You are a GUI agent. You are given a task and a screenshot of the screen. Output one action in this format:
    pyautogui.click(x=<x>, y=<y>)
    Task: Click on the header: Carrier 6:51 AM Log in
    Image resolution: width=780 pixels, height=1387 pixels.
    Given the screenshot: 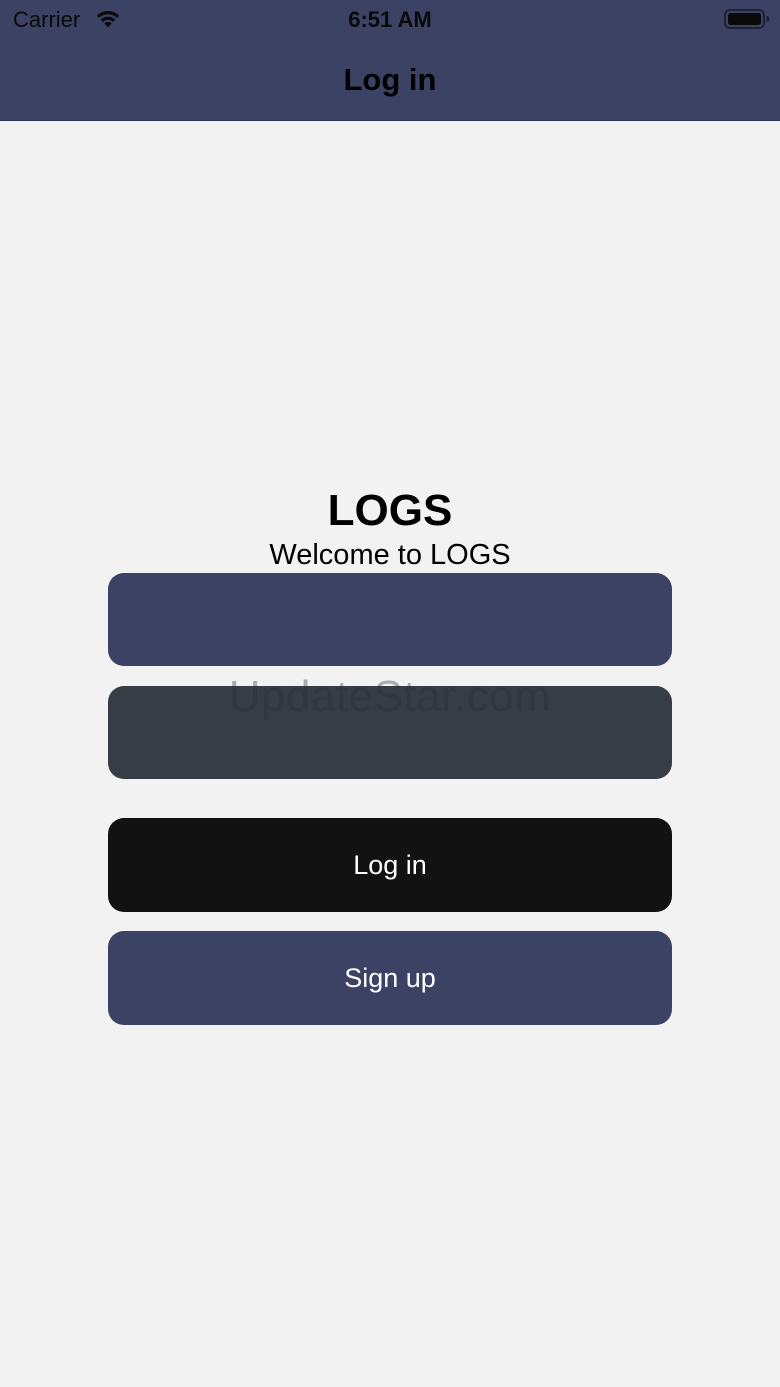 What is the action you would take?
    pyautogui.click(x=390, y=60)
    